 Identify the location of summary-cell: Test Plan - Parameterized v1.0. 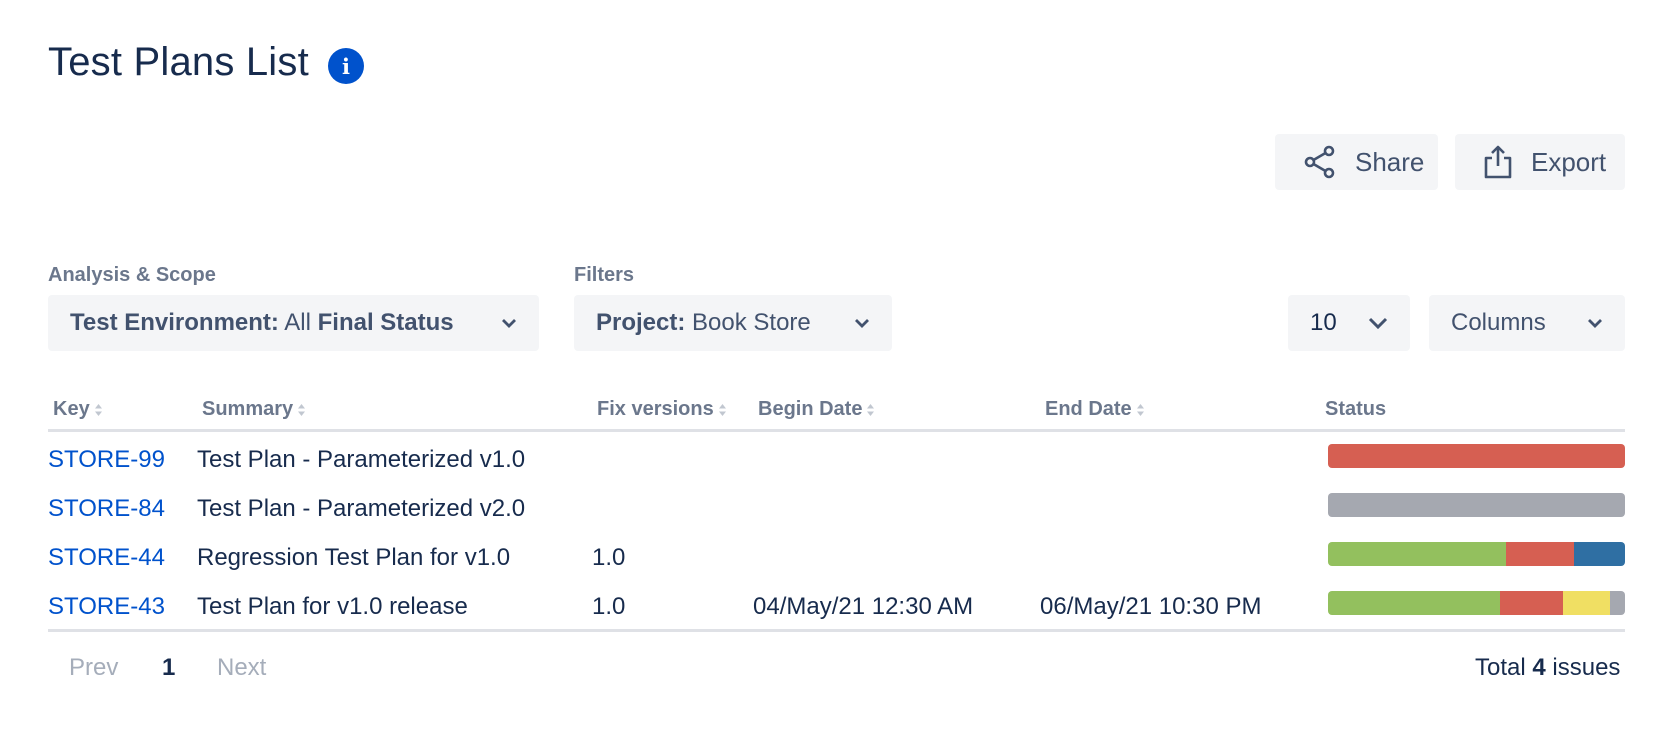
(361, 459).